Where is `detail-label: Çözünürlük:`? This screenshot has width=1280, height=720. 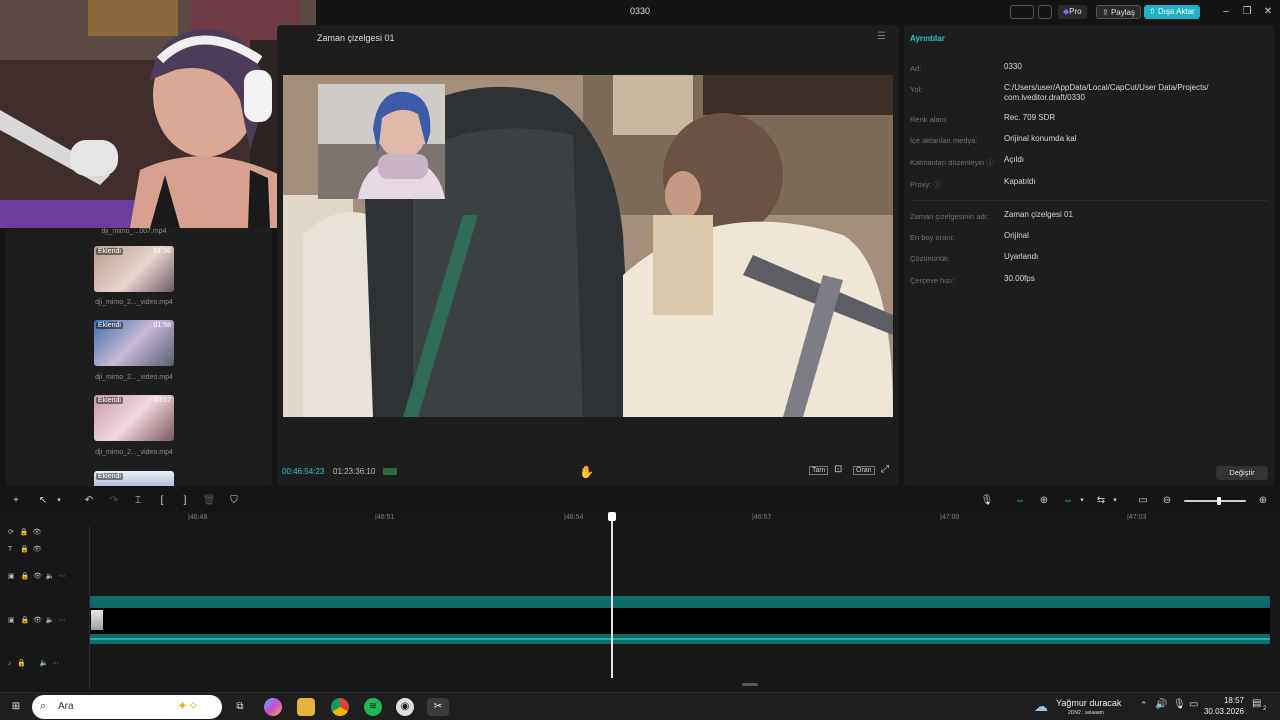 detail-label: Çözünürlük: is located at coordinates (930, 258).